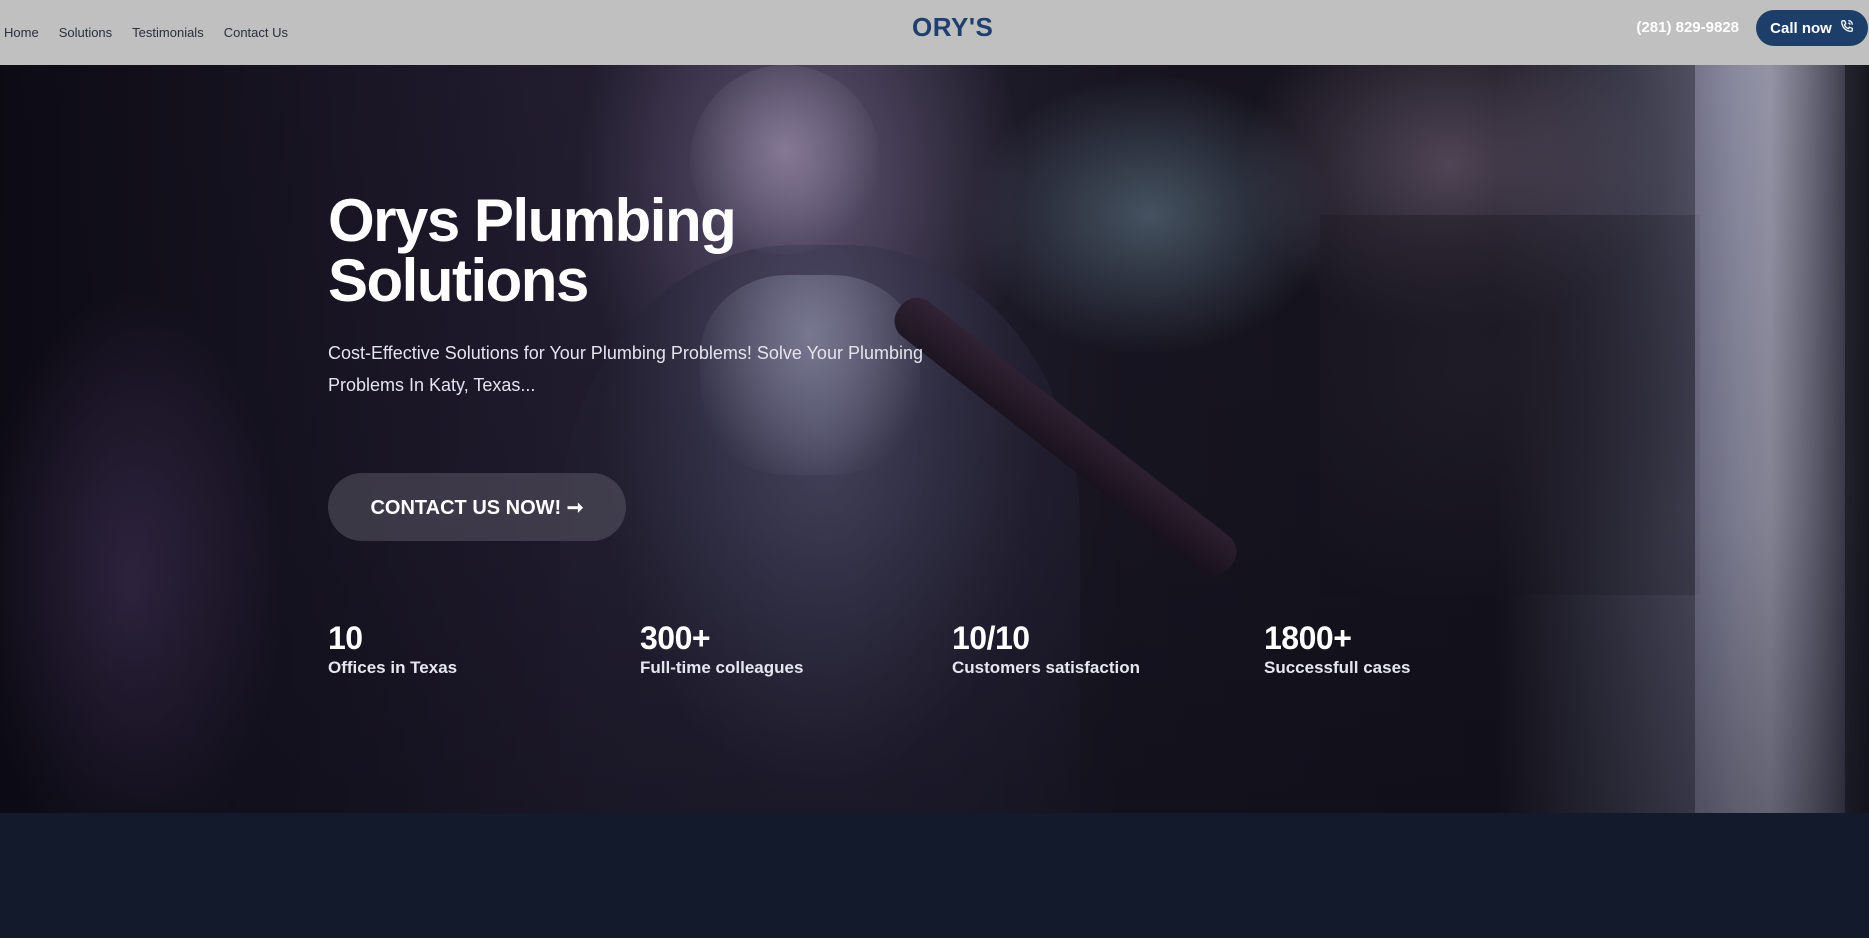  I want to click on call-now-label: Call now, so click(1801, 28).